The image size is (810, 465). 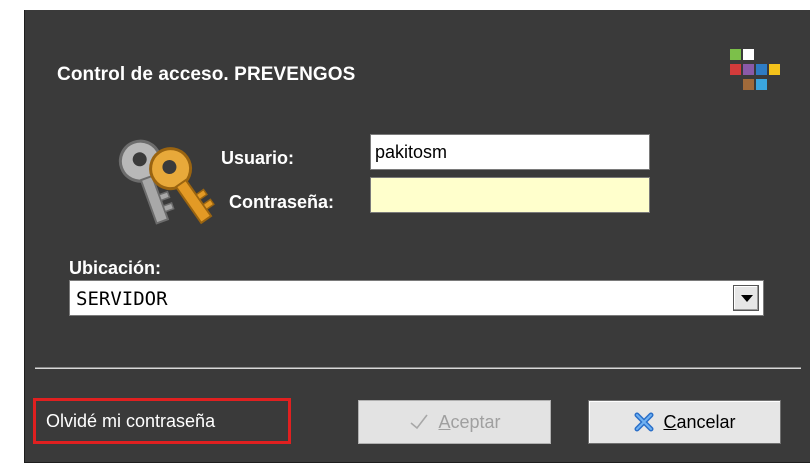 What do you see at coordinates (699, 421) in the screenshot?
I see `cancel-label: Cancelar` at bounding box center [699, 421].